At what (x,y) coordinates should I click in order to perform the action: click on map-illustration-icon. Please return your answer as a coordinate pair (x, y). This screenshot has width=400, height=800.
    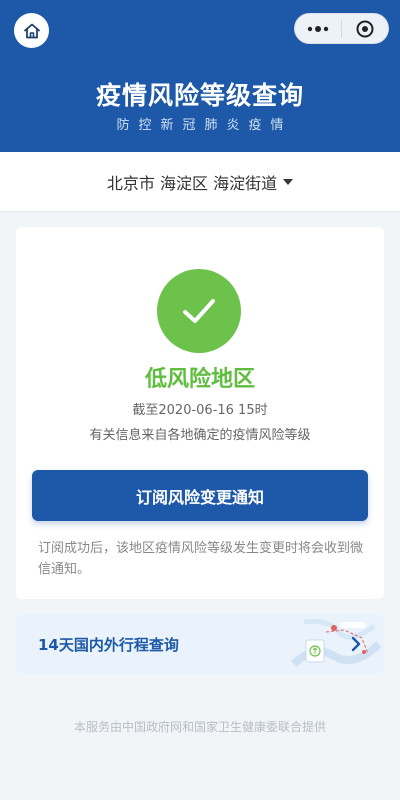
    Looking at the image, I should click on (336, 643).